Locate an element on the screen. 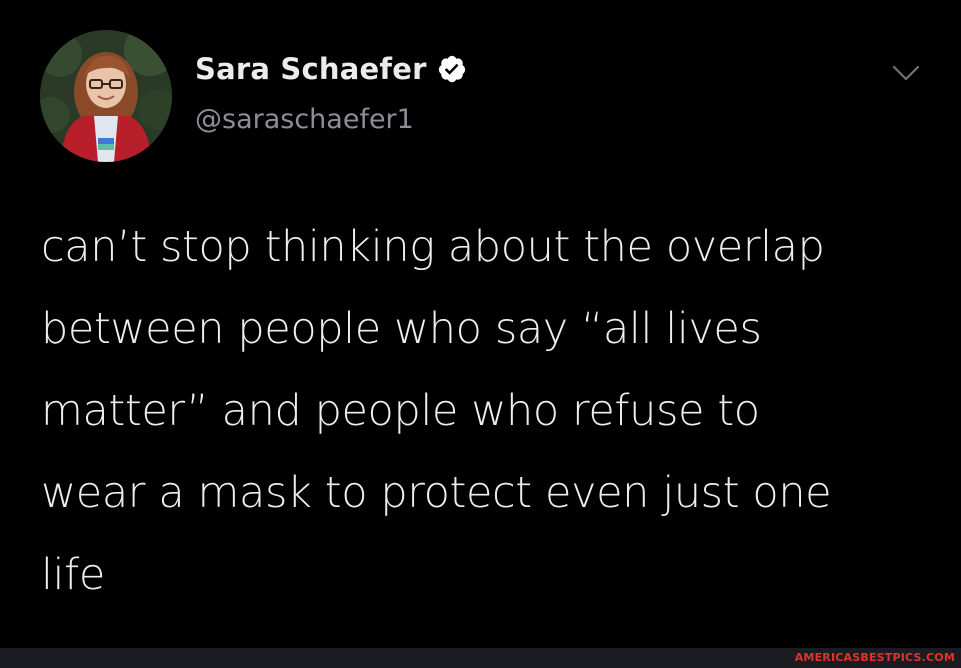 This screenshot has height=668, width=961. verified-badge-icon is located at coordinates (452, 69).